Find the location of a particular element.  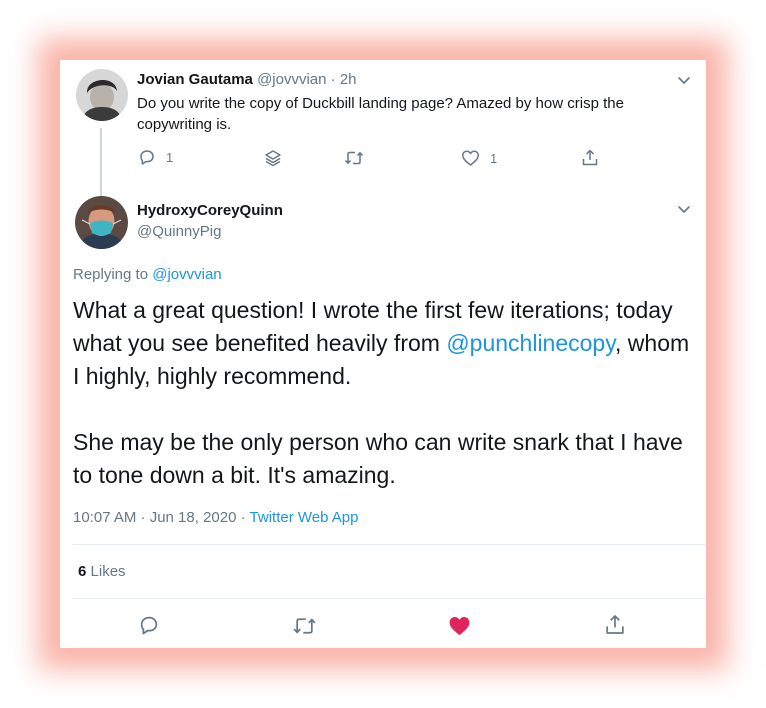

likes-count: 6 is located at coordinates (82, 571).